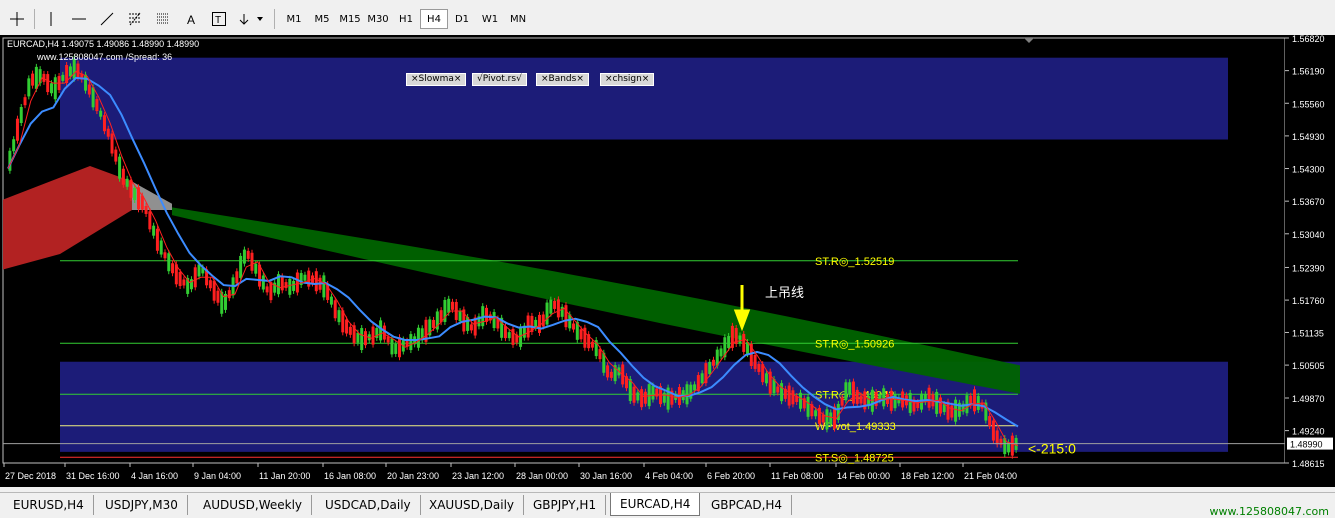 The image size is (1335, 518). I want to click on fibonacci-icon, so click(135, 19).